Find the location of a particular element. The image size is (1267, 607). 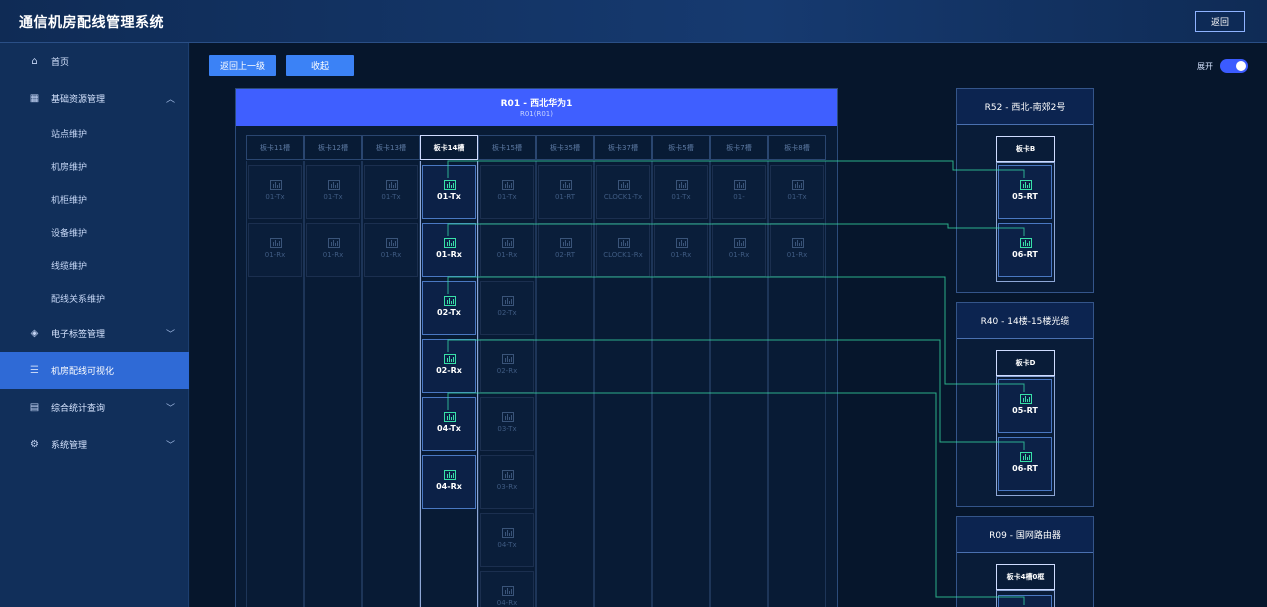

device-title: R52 - 西北-南郊2号 is located at coordinates (1025, 107).